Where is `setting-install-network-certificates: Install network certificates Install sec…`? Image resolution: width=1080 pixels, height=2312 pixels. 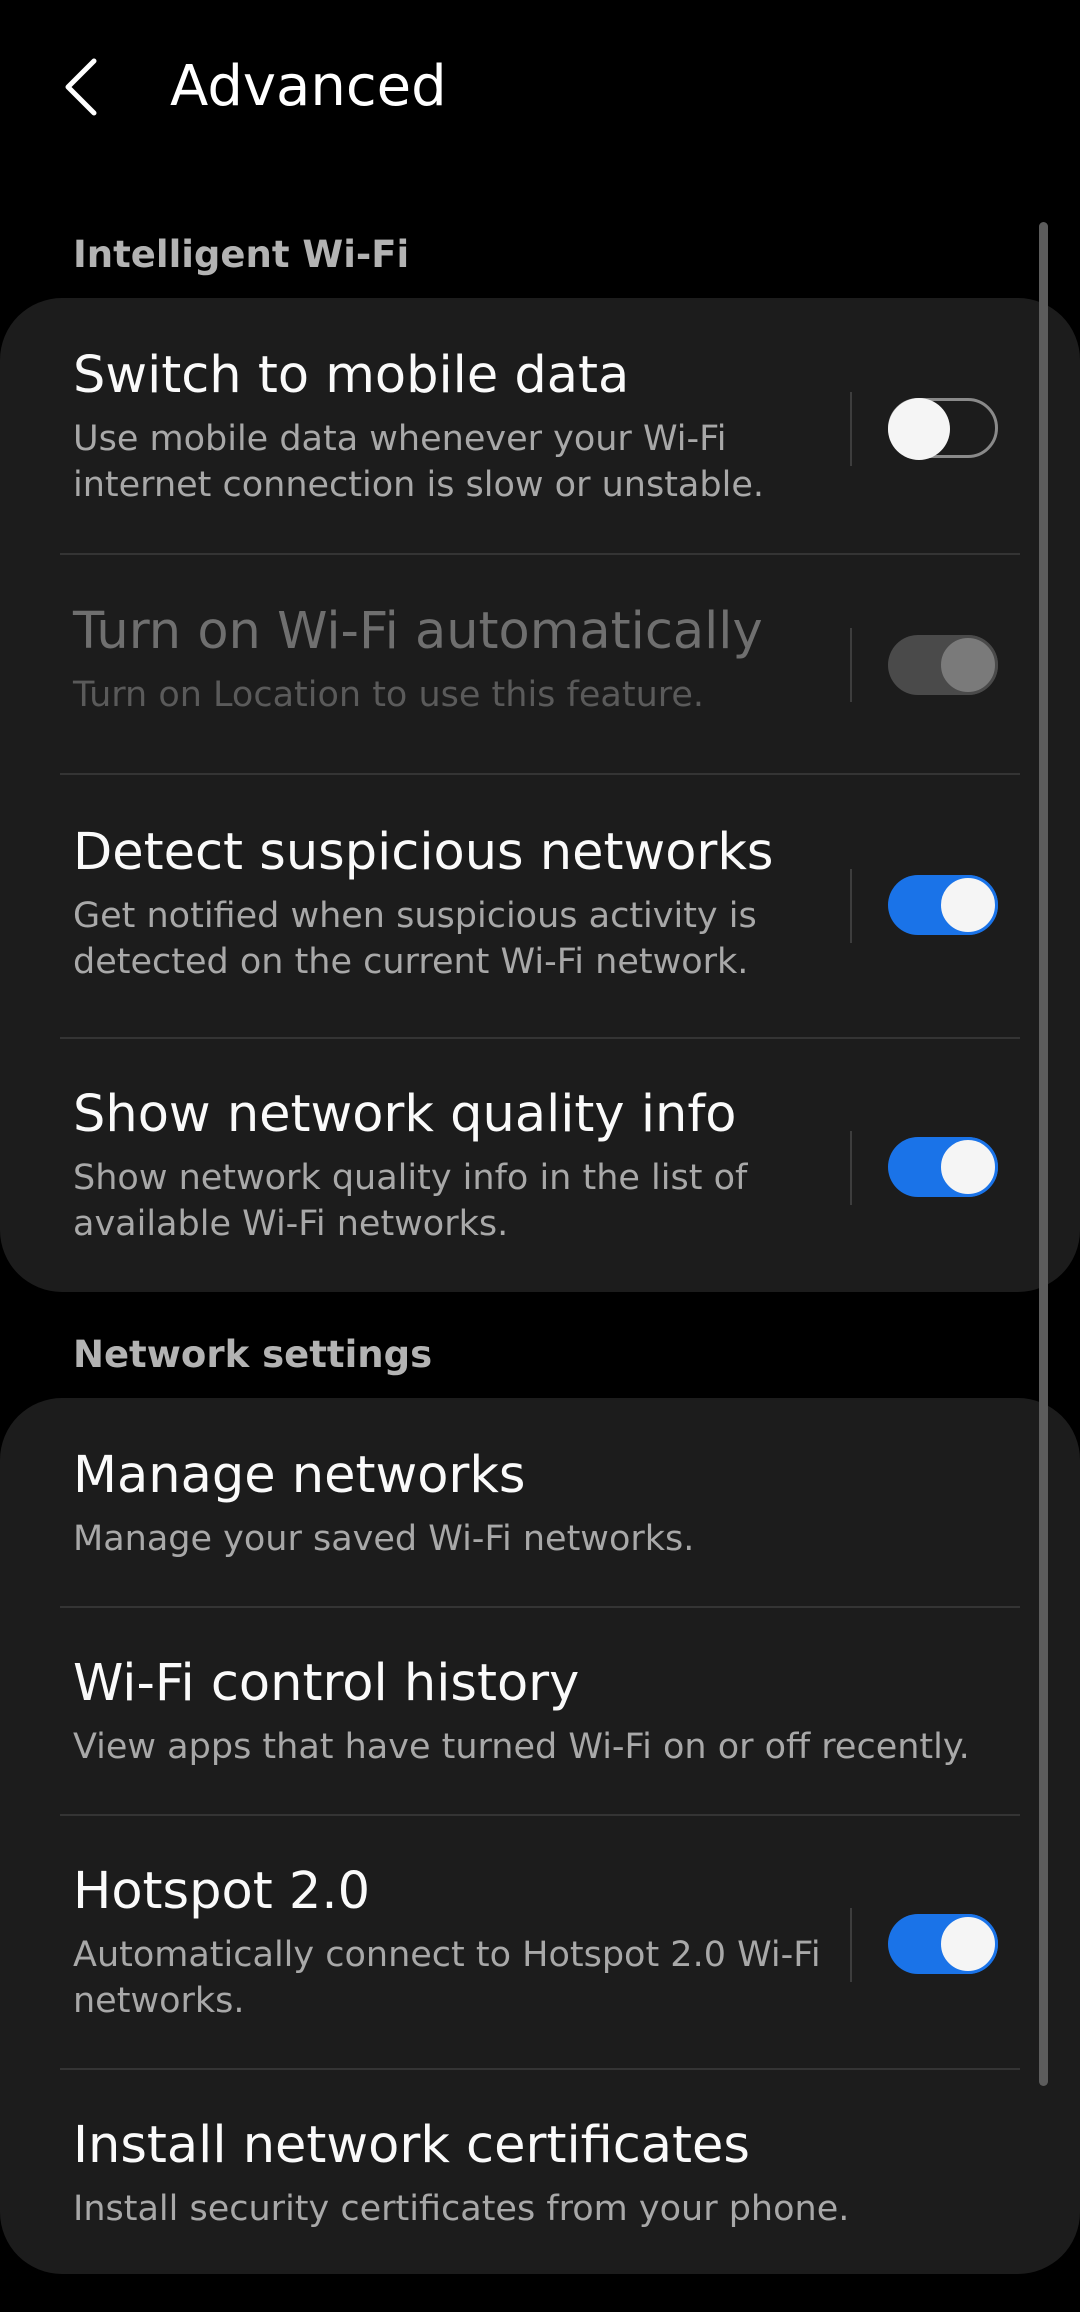
setting-install-network-certificates: Install network certificates Install sec… is located at coordinates (540, 2172).